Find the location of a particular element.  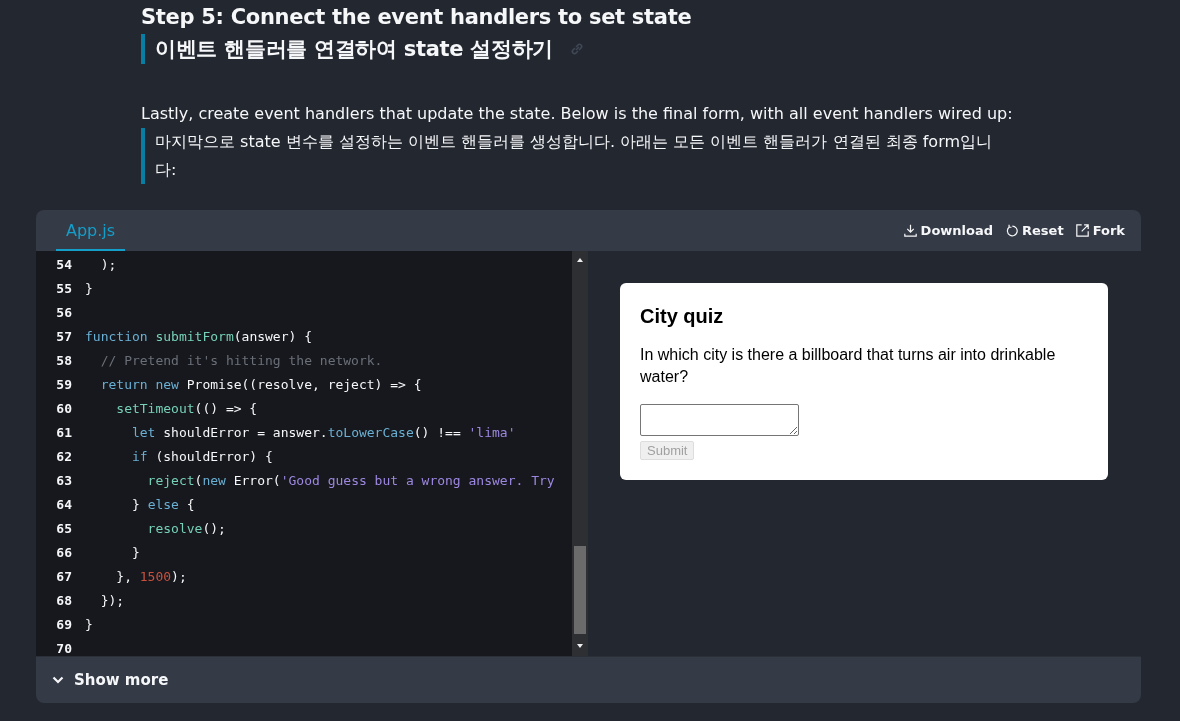

line-number: 54 is located at coordinates (64, 264).